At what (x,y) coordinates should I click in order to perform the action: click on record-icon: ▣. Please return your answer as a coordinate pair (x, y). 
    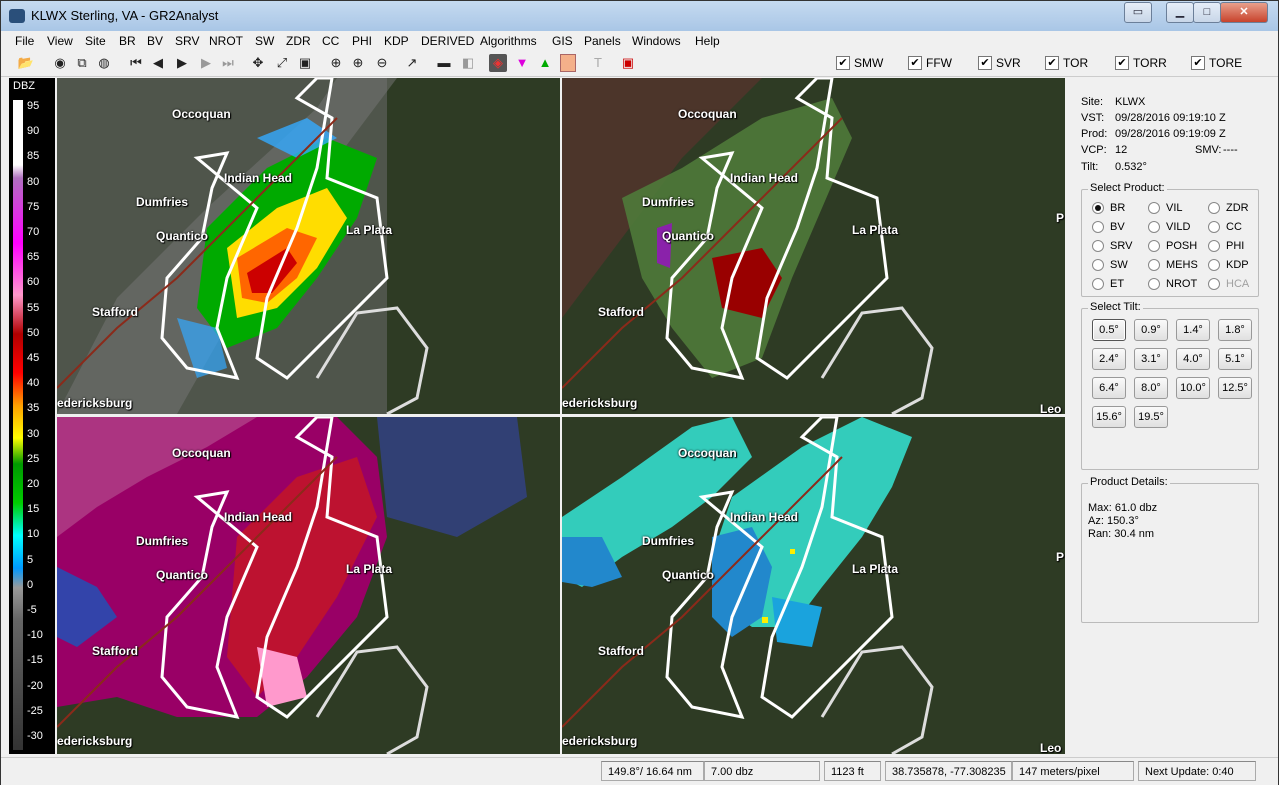
    Looking at the image, I should click on (628, 63).